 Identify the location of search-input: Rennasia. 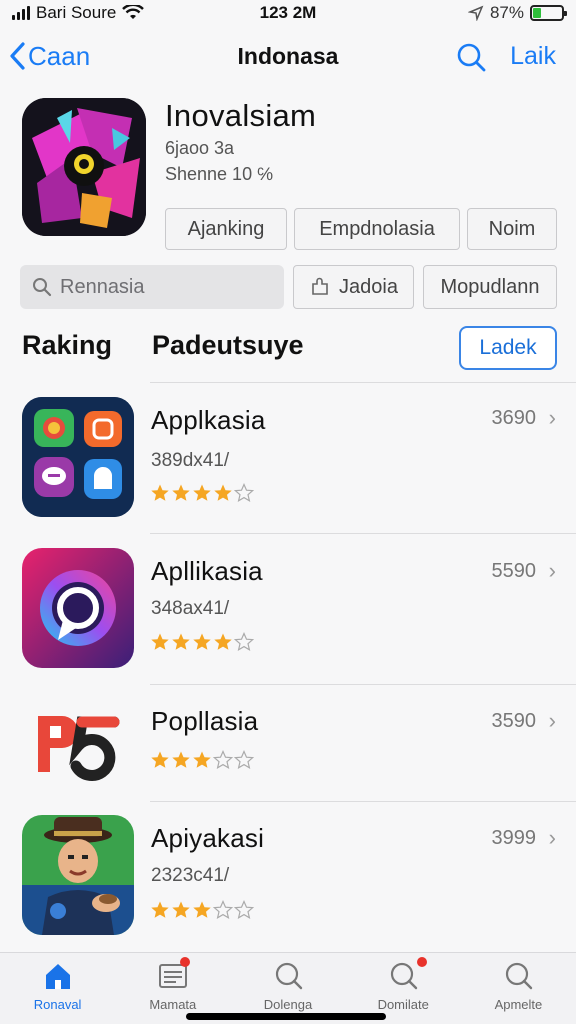
(152, 287).